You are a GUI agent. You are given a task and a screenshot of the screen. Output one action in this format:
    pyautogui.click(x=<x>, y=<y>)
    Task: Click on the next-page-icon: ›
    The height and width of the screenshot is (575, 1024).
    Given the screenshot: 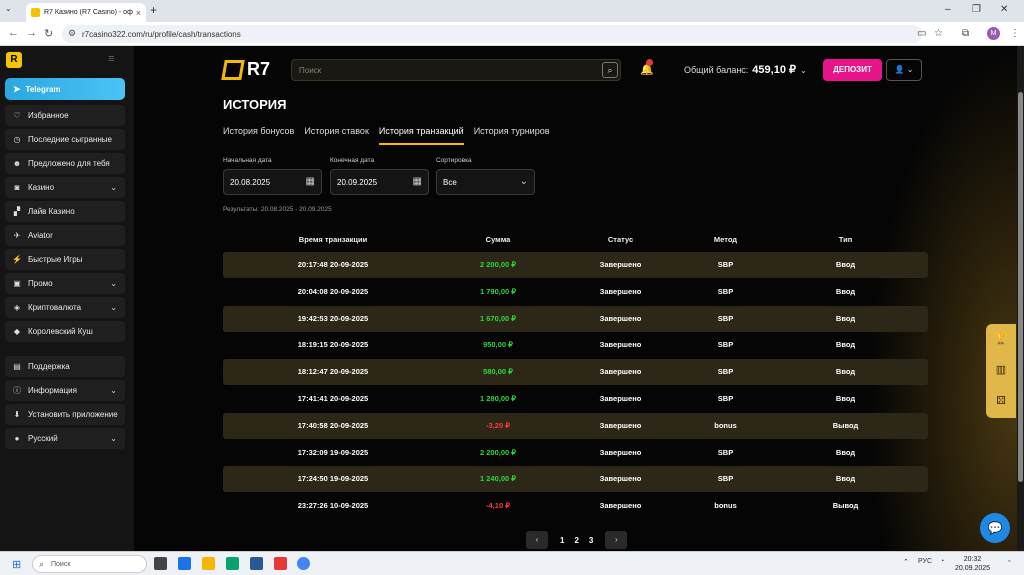 What is the action you would take?
    pyautogui.click(x=616, y=540)
    